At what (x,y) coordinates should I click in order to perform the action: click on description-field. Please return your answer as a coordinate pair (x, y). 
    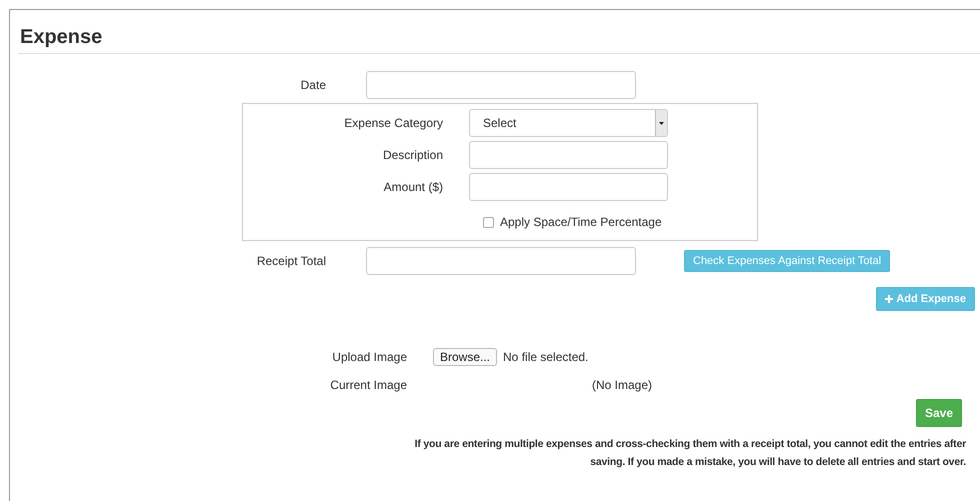
    Looking at the image, I should click on (568, 155).